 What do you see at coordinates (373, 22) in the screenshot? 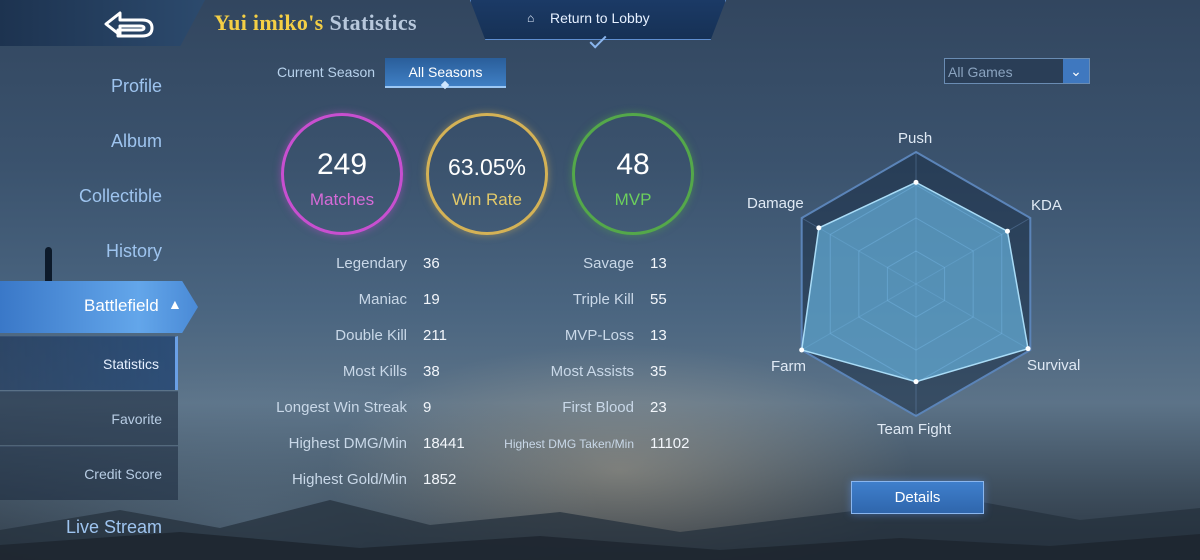
I see `title-suffix: Statistics` at bounding box center [373, 22].